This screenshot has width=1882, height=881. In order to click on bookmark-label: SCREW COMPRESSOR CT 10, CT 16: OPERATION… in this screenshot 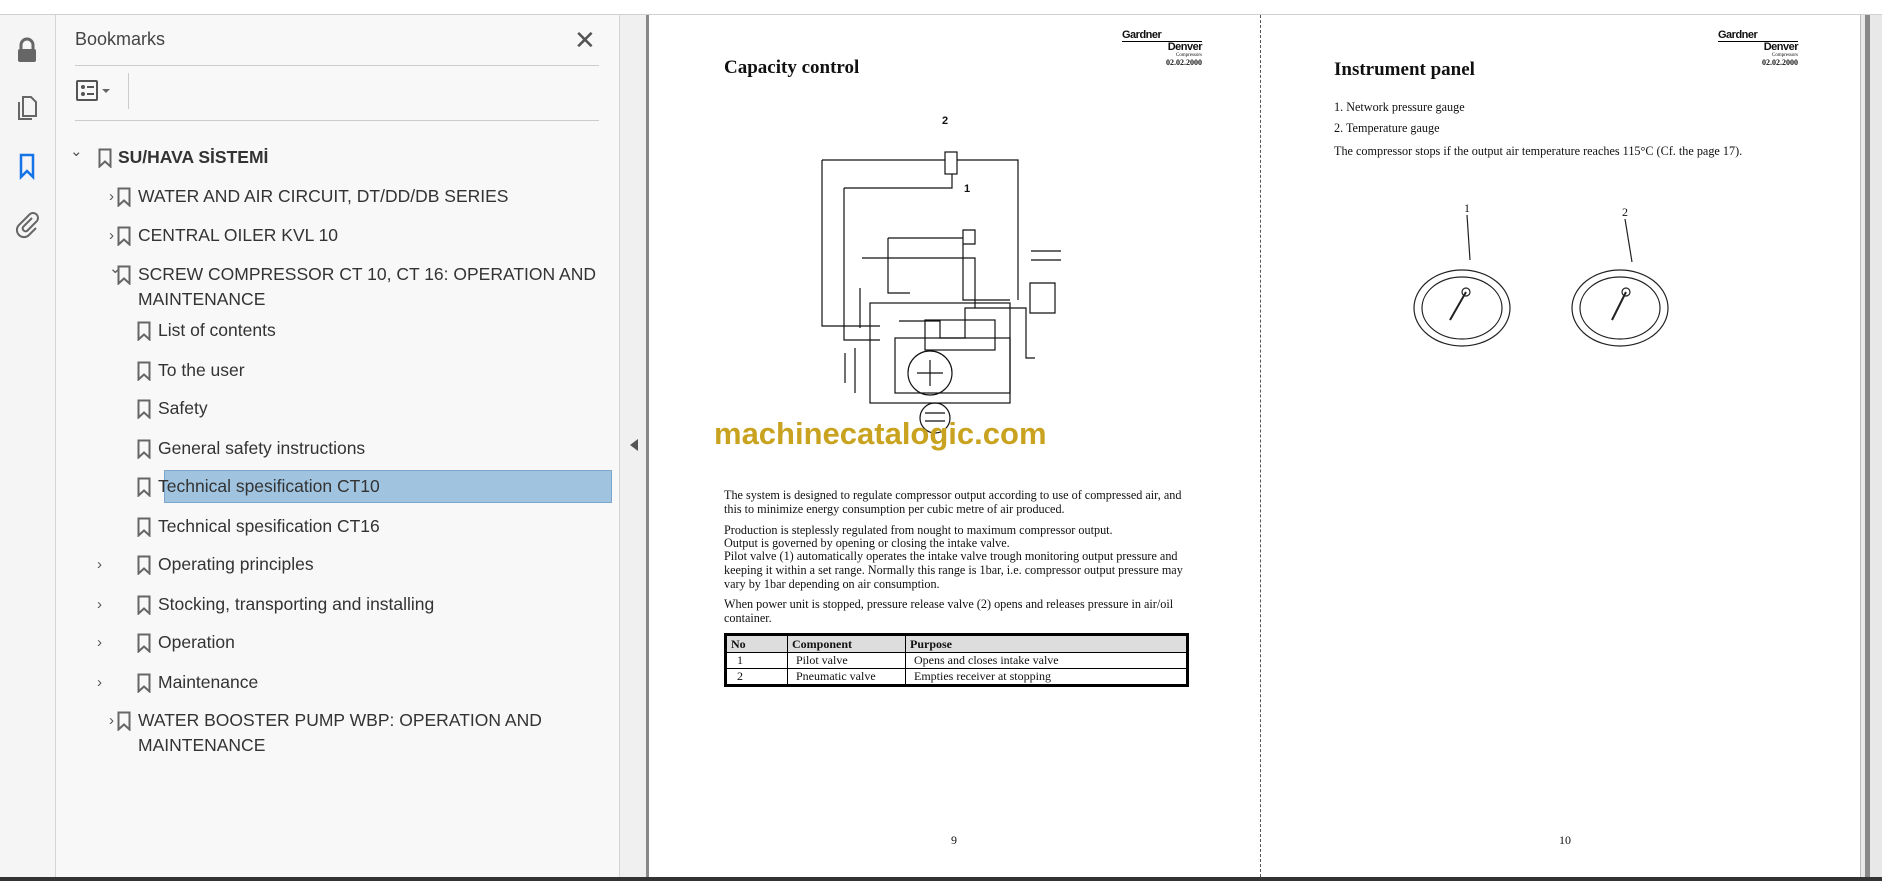, I will do `click(367, 274)`.